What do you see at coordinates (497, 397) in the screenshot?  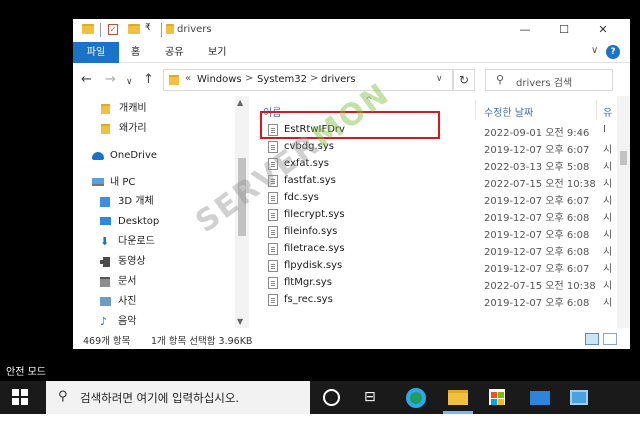 I see `store-icon` at bounding box center [497, 397].